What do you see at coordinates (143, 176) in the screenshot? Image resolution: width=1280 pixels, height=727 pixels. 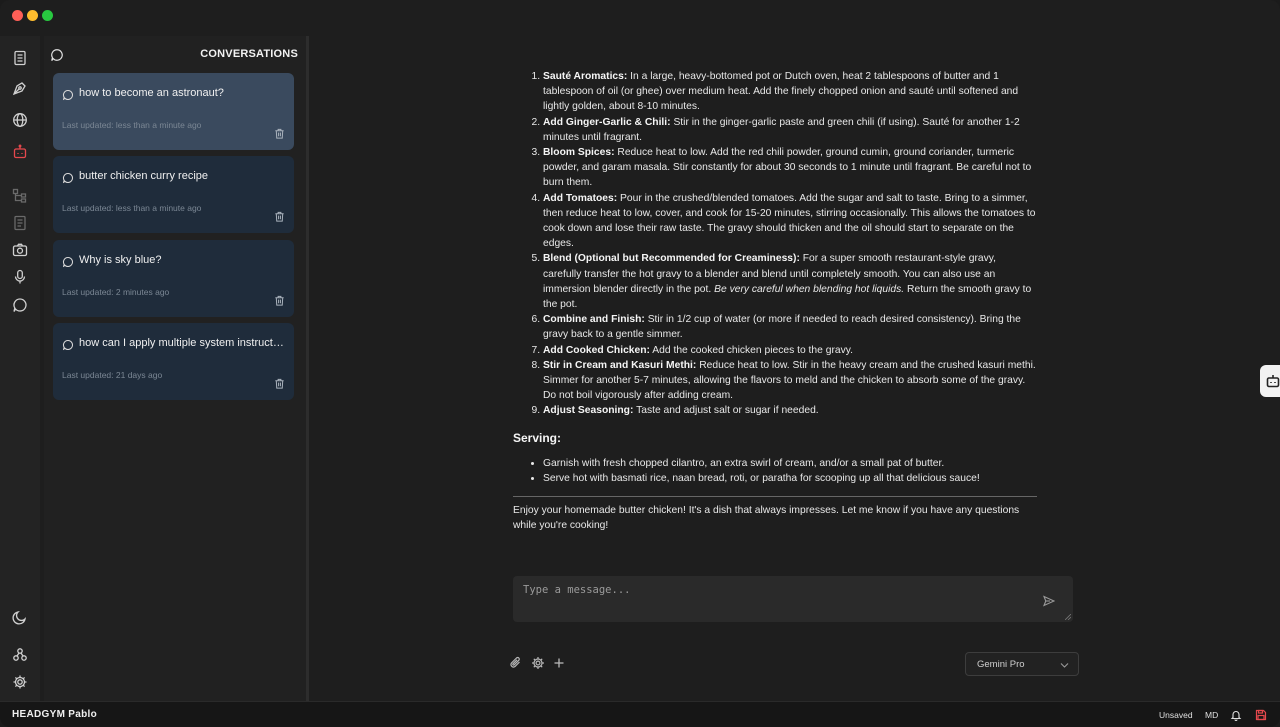 I see `conversation-title: butter chicken curry recipe` at bounding box center [143, 176].